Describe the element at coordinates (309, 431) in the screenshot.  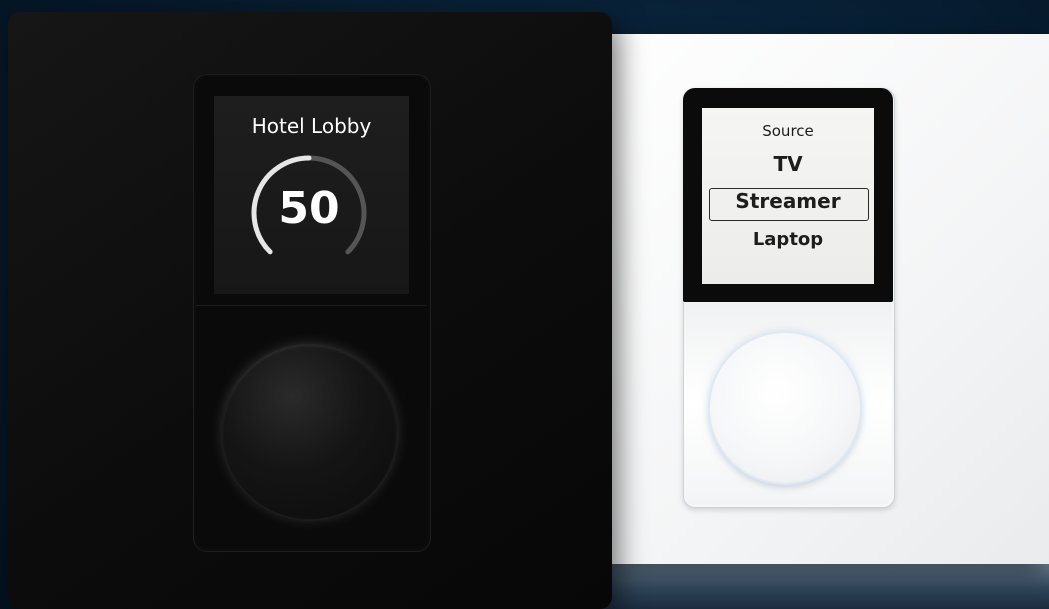
I see `black-rotary-knob` at that location.